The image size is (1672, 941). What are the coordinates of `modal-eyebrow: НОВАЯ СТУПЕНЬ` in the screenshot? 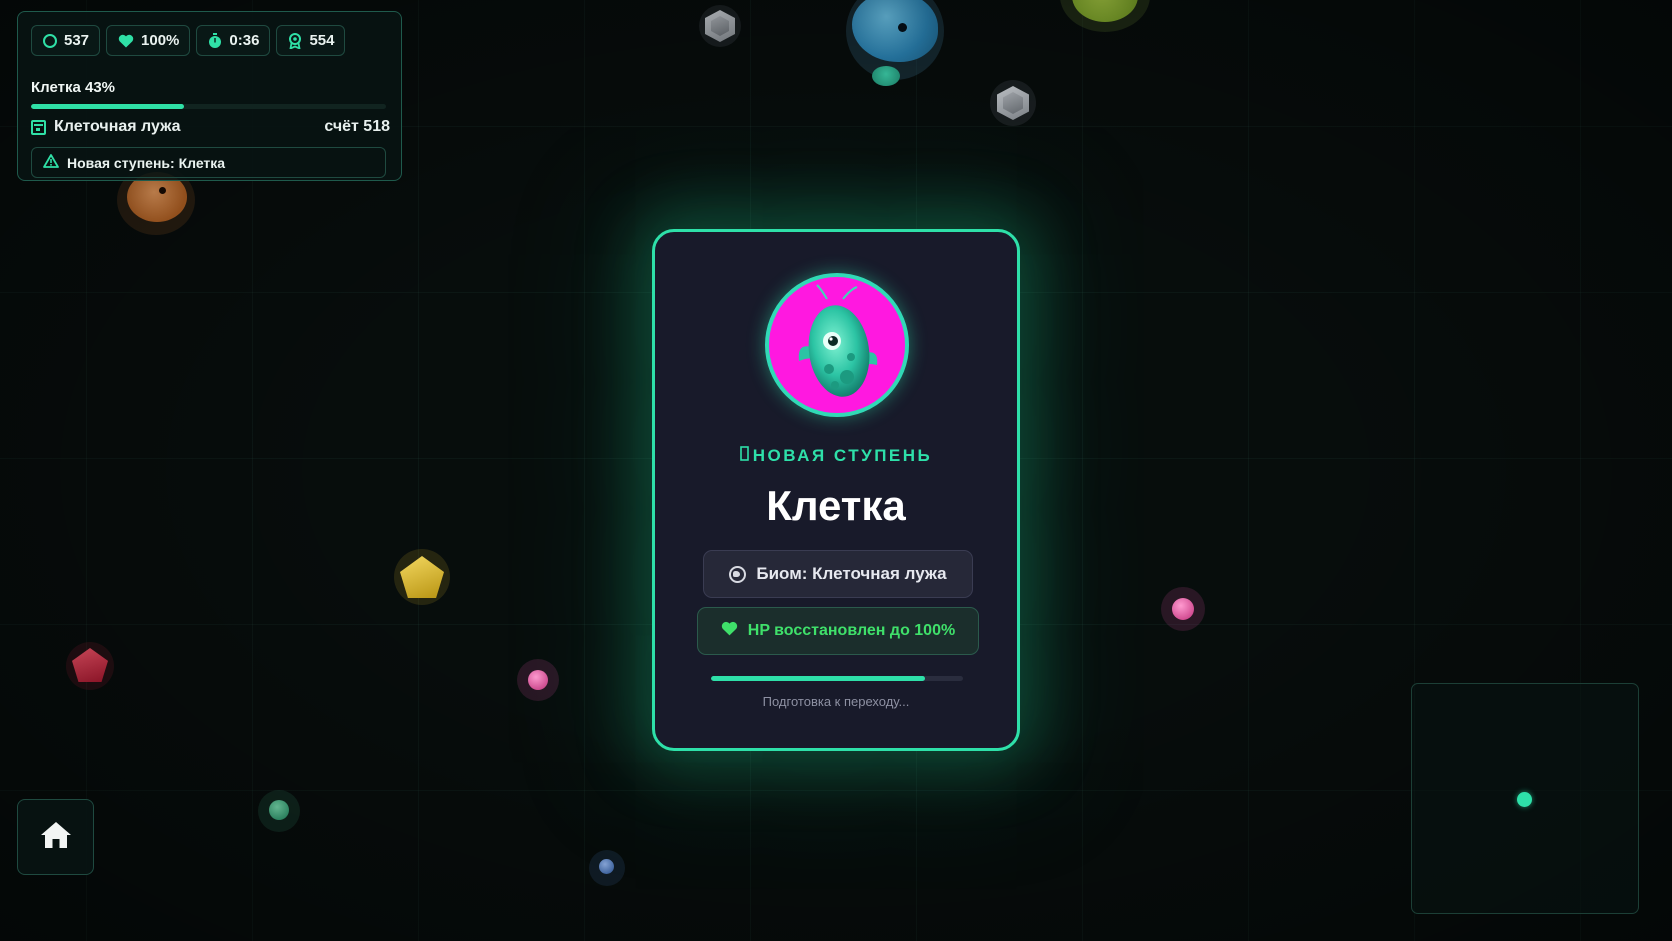 It's located at (836, 456).